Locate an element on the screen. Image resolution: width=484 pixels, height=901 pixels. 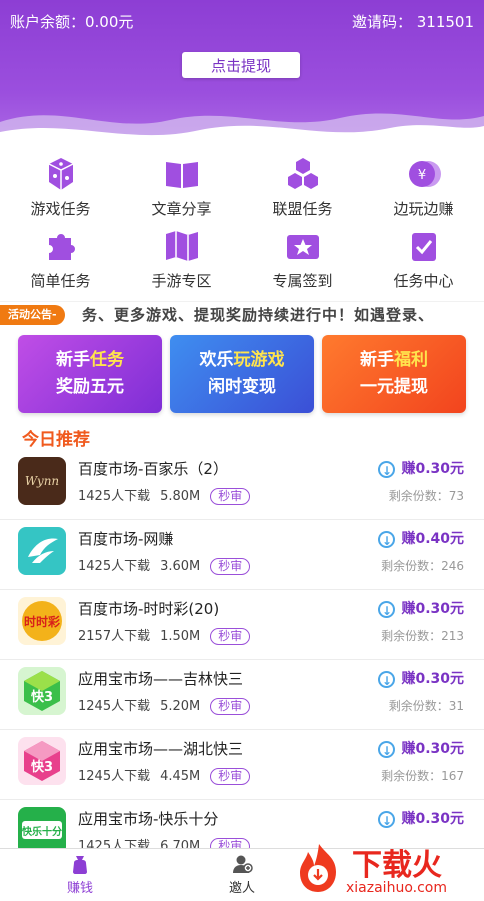
grid-item-article-share: 文章分享 is located at coordinates (181, 191).